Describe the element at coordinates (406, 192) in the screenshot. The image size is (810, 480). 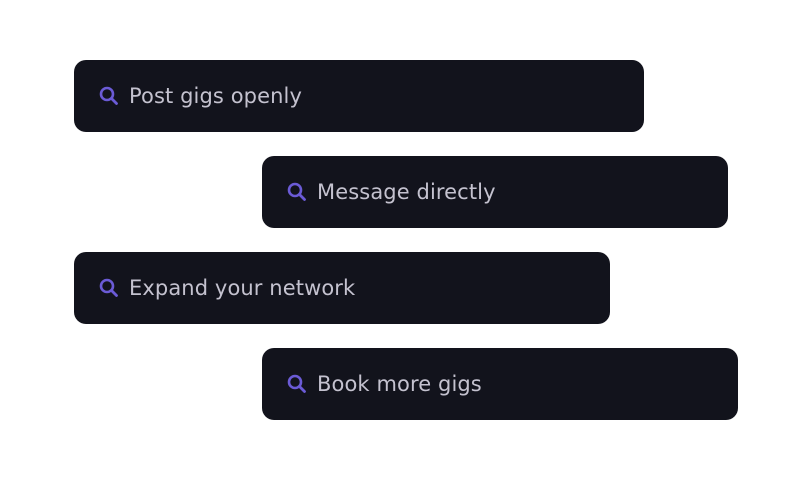
I see `feature-label: Message directly` at that location.